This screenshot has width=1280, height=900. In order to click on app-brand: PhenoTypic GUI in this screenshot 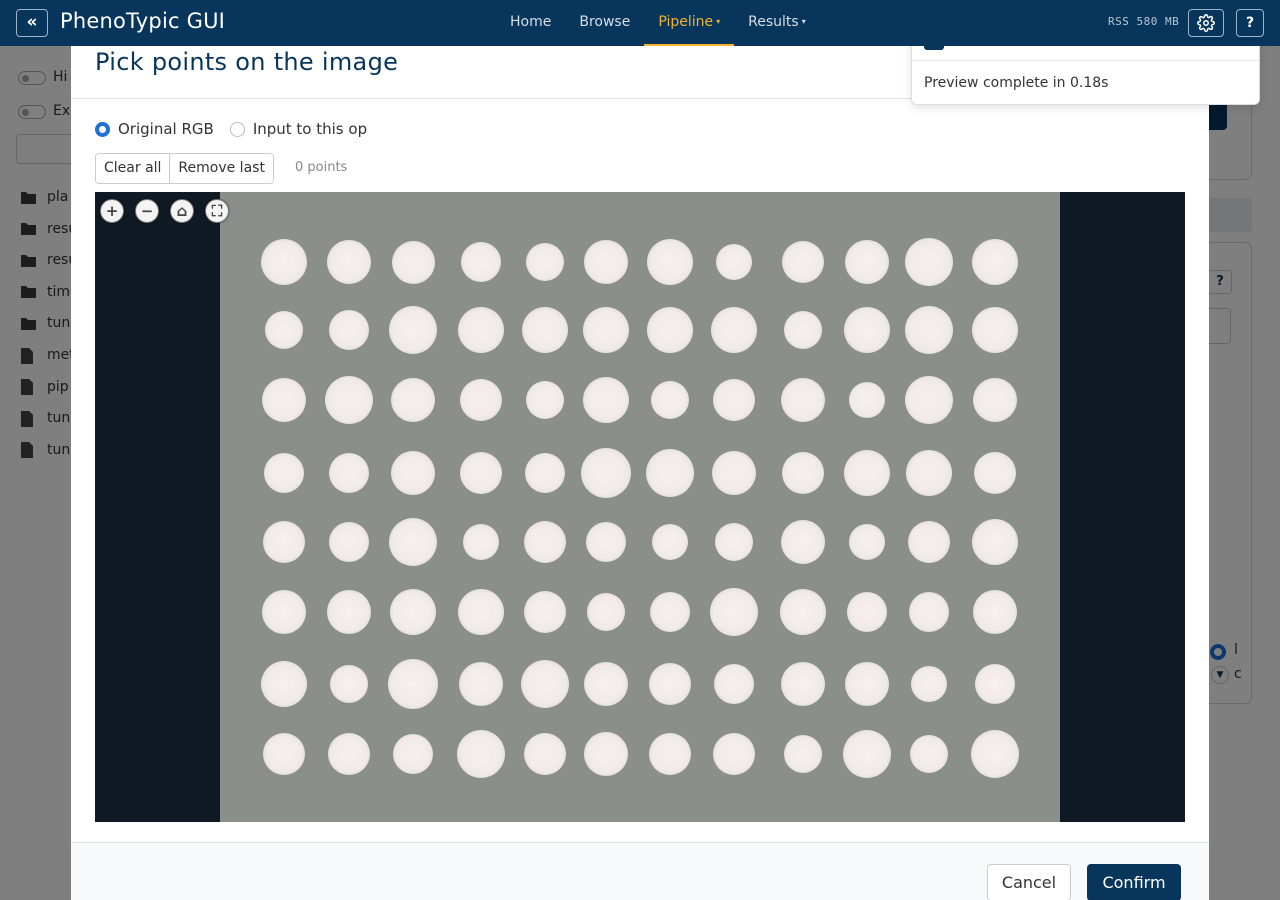, I will do `click(142, 21)`.